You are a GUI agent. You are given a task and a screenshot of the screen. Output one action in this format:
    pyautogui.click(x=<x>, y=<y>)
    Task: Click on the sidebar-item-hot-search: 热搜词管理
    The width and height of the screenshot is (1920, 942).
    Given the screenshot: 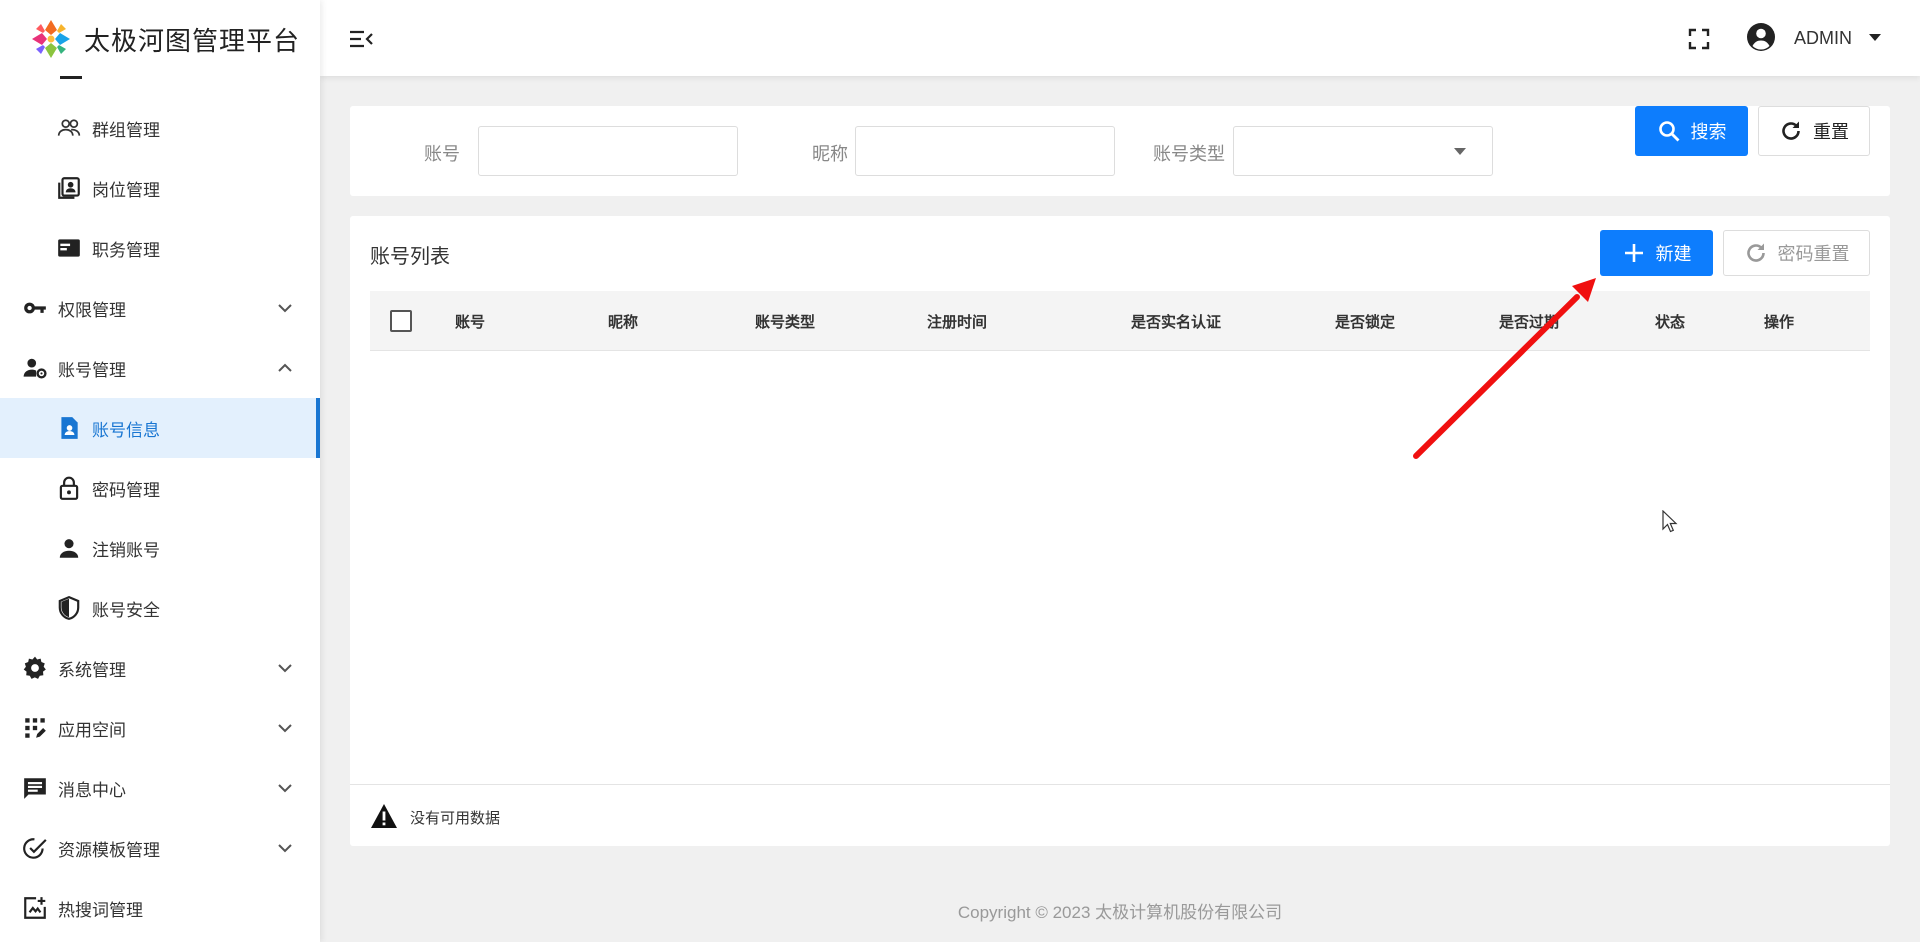 What is the action you would take?
    pyautogui.click(x=160, y=908)
    